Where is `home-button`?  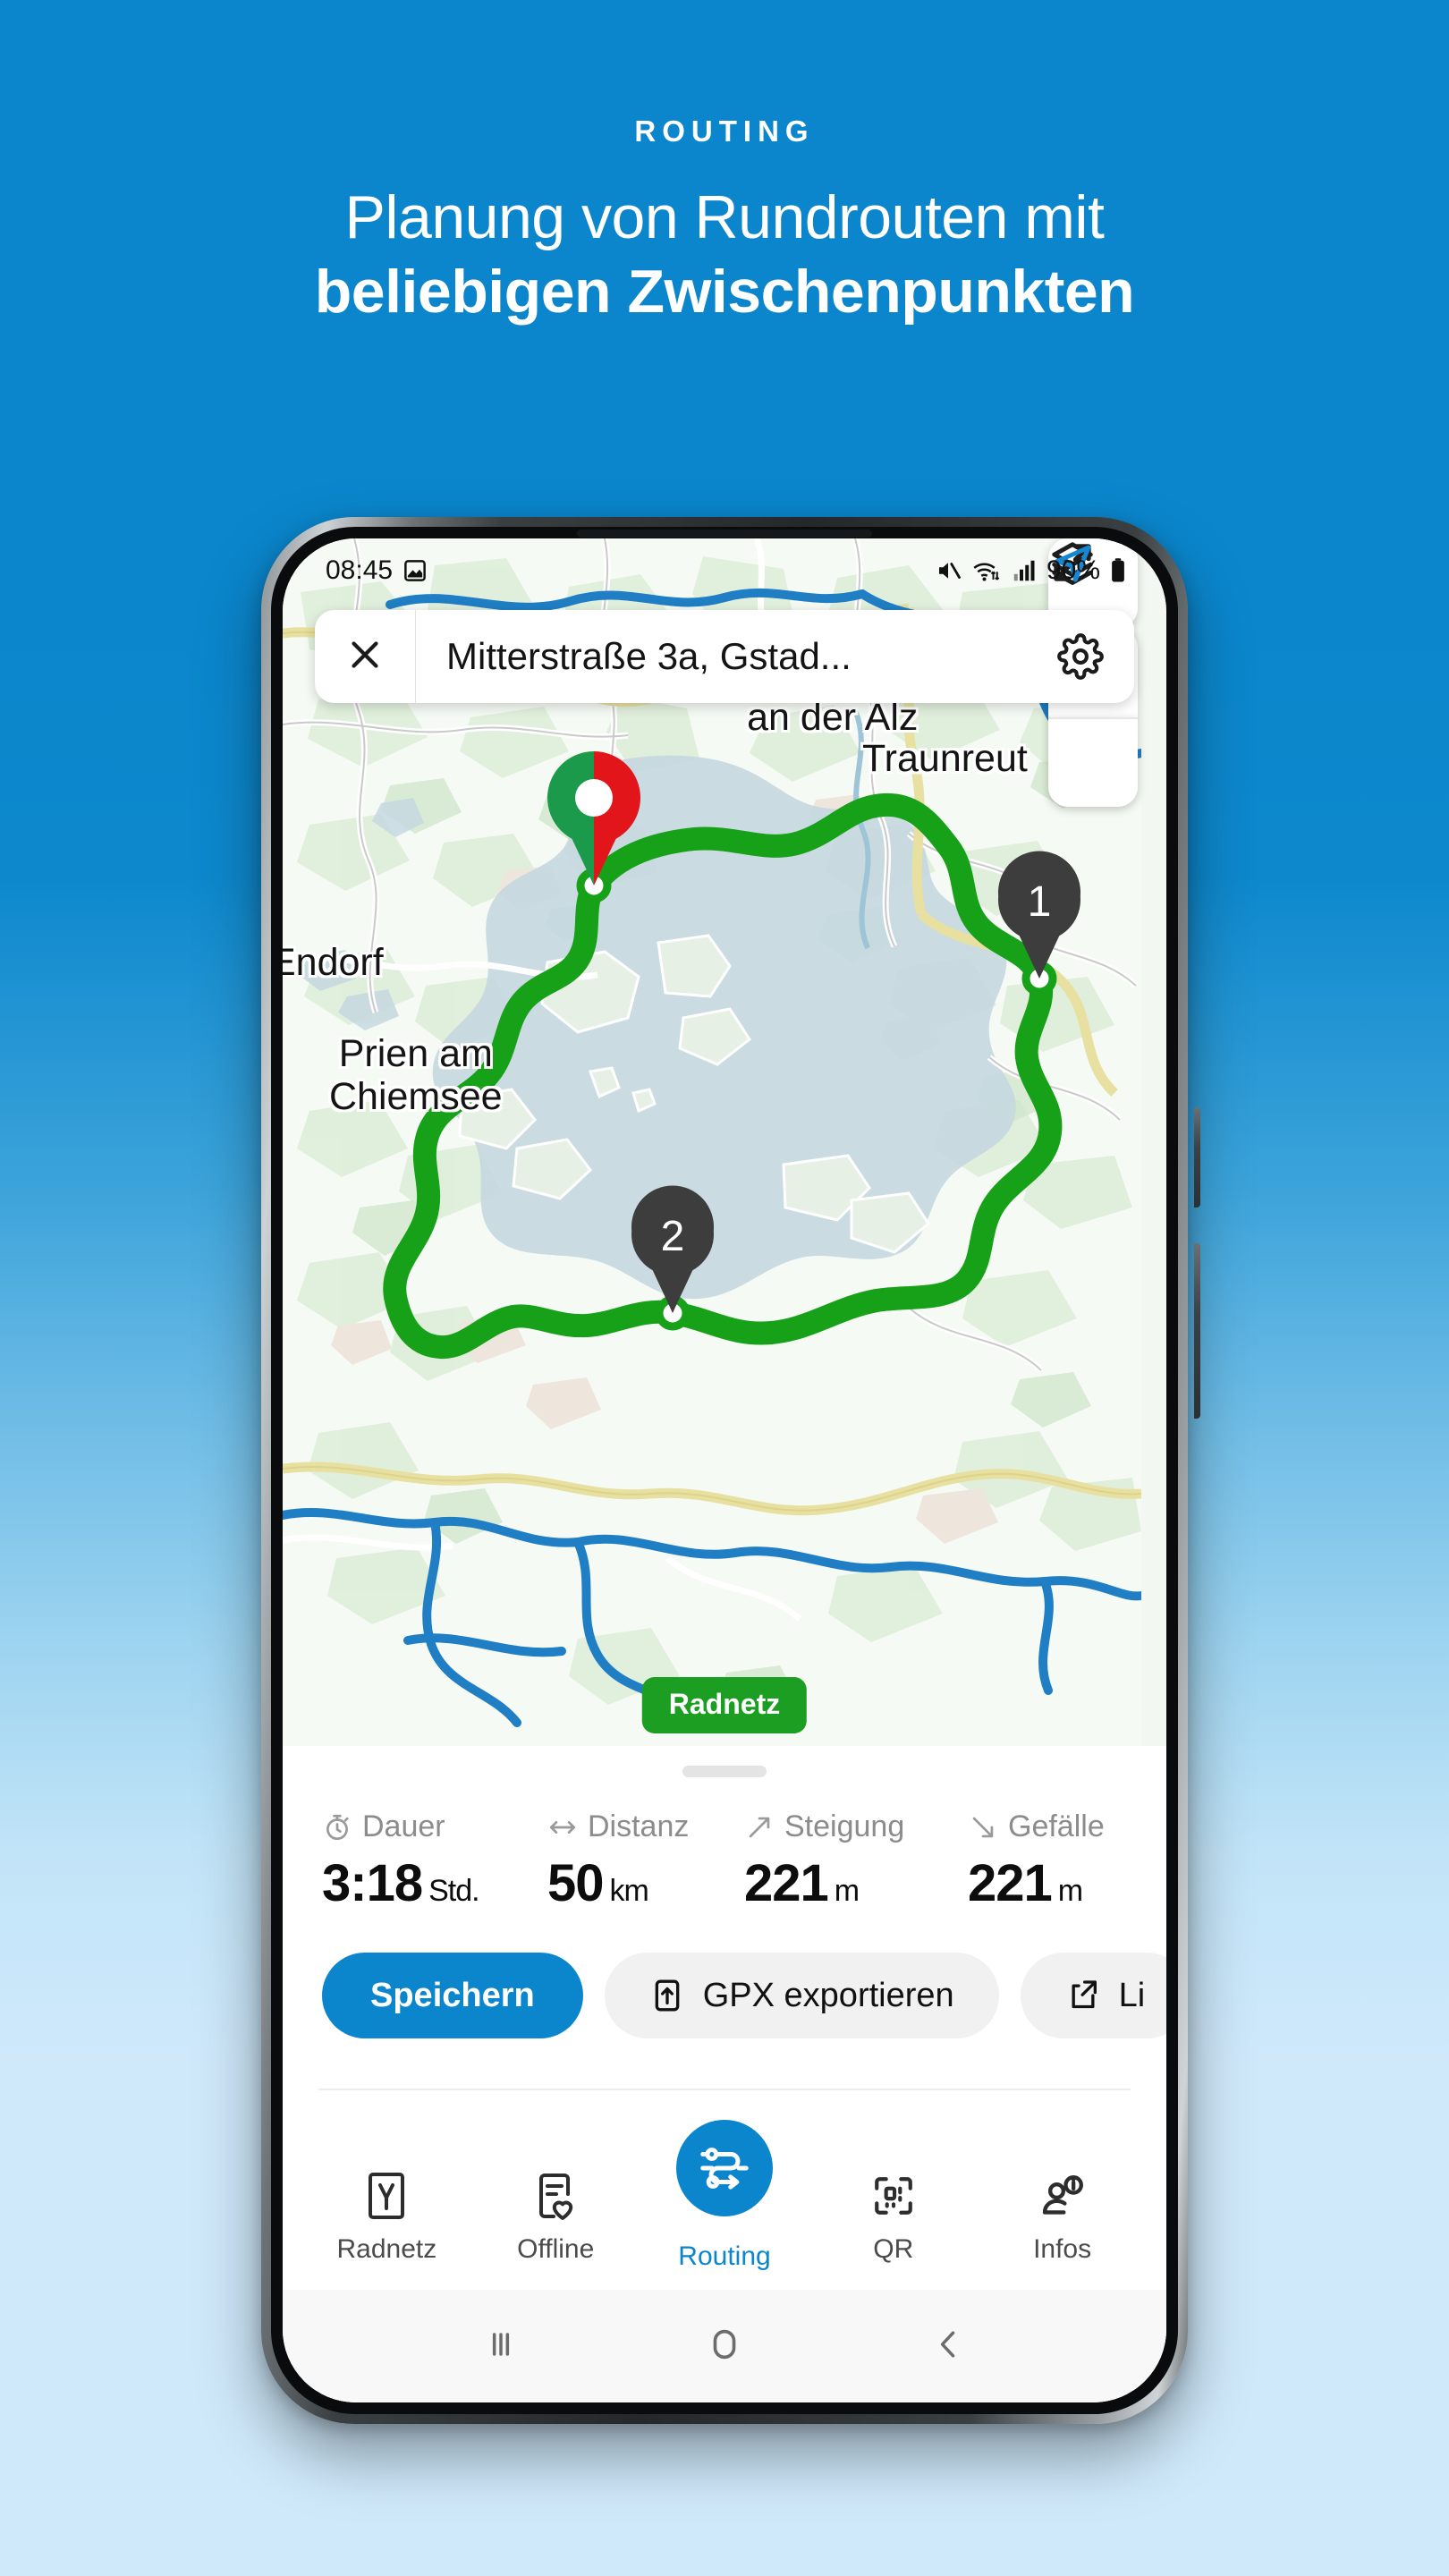 home-button is located at coordinates (724, 2346).